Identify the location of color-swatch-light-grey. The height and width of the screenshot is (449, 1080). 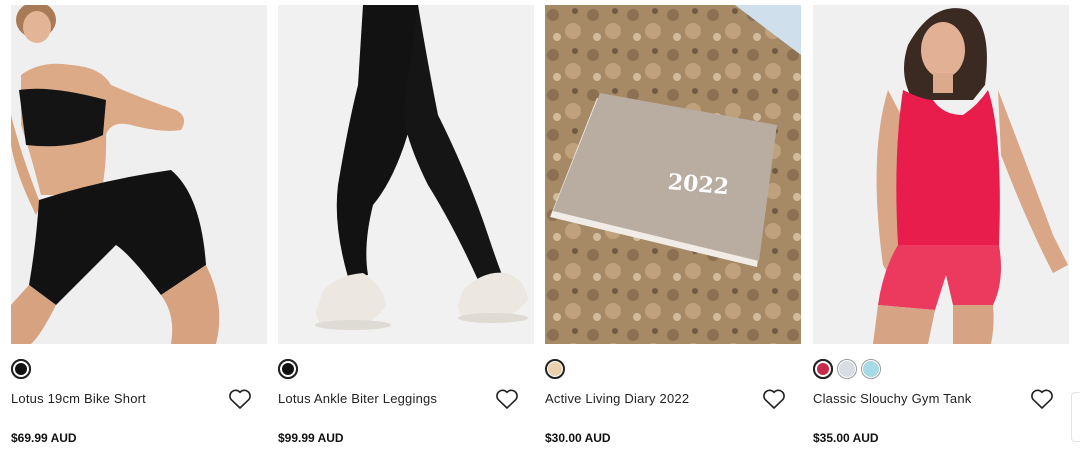
(847, 369).